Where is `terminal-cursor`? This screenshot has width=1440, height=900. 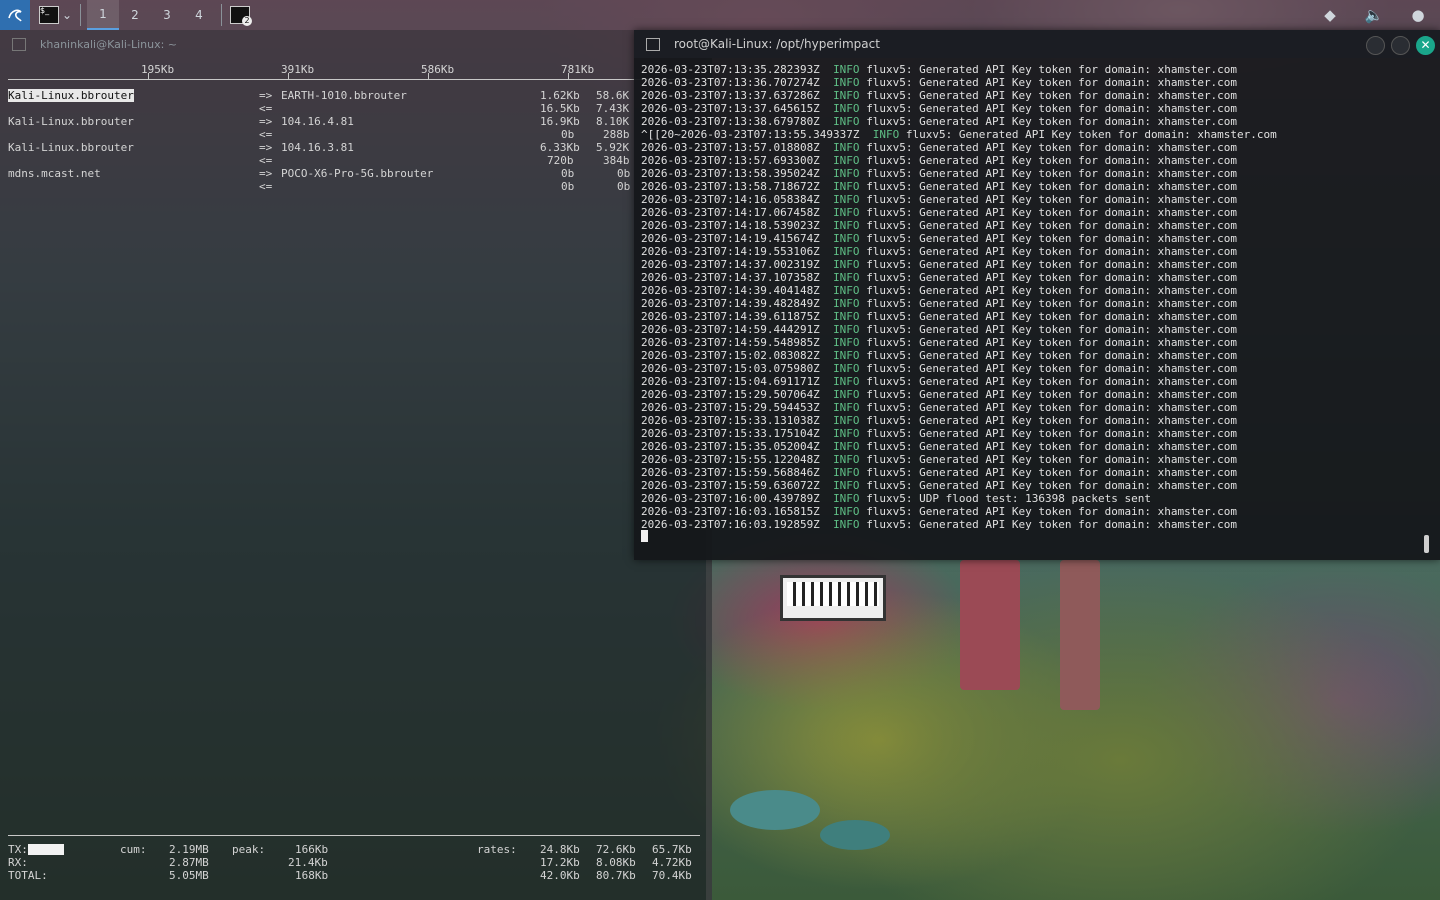 terminal-cursor is located at coordinates (644, 536).